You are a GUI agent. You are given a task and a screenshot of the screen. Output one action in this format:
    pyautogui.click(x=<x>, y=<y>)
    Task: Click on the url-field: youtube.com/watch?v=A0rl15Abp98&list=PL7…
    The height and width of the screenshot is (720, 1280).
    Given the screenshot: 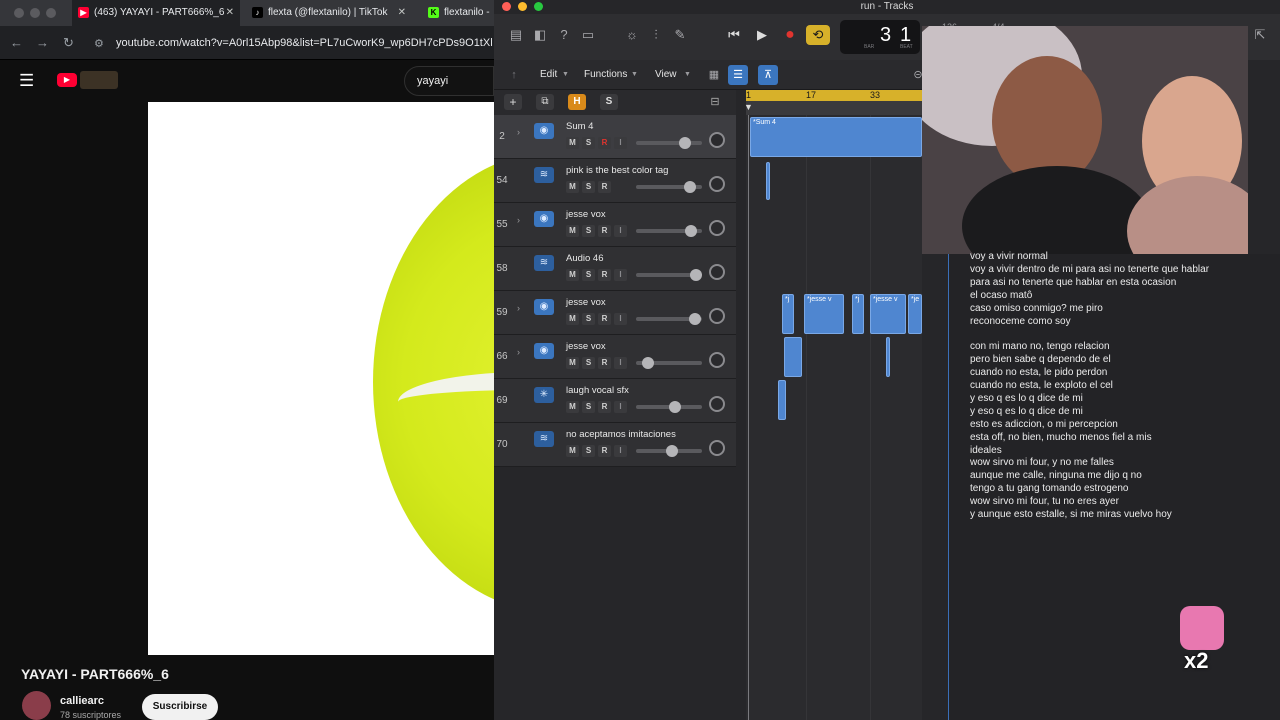 What is the action you would take?
    pyautogui.click(x=304, y=43)
    